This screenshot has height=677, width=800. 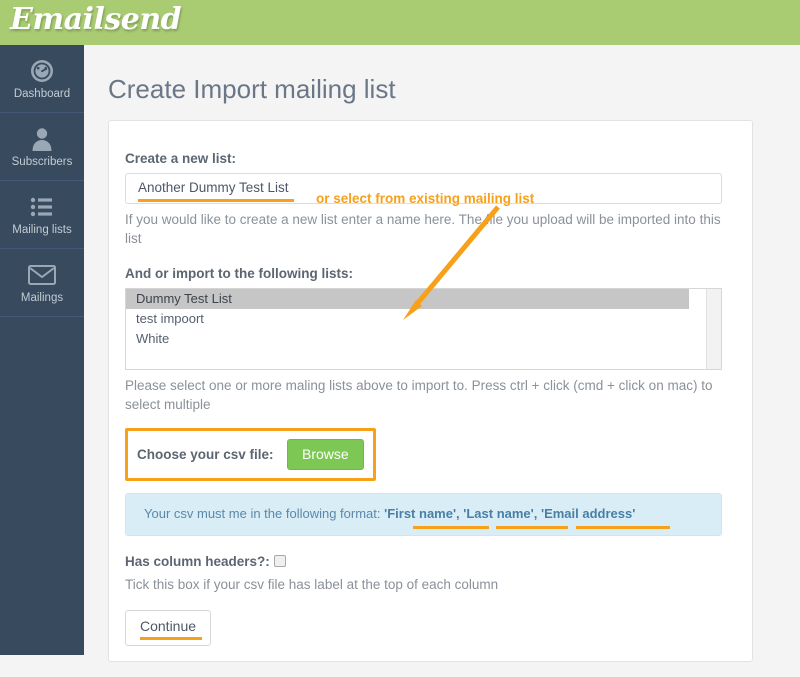 What do you see at coordinates (451, 527) in the screenshot?
I see `first-name-underline-annotation` at bounding box center [451, 527].